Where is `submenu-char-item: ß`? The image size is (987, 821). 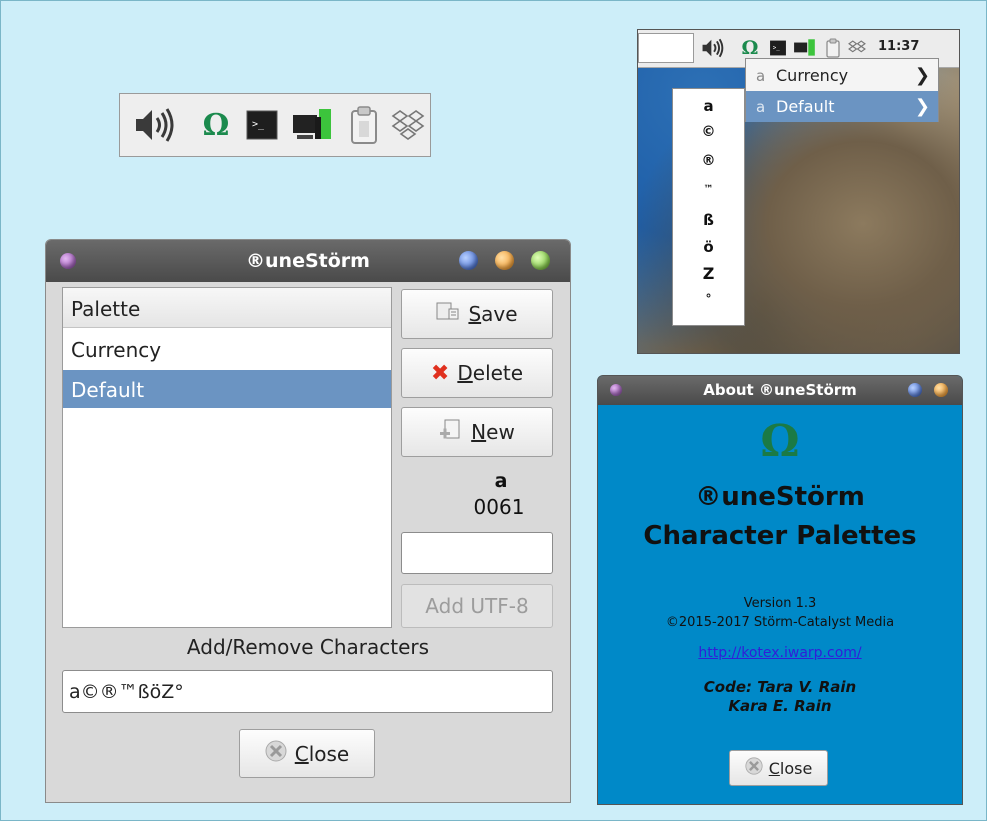
submenu-char-item: ß is located at coordinates (708, 220).